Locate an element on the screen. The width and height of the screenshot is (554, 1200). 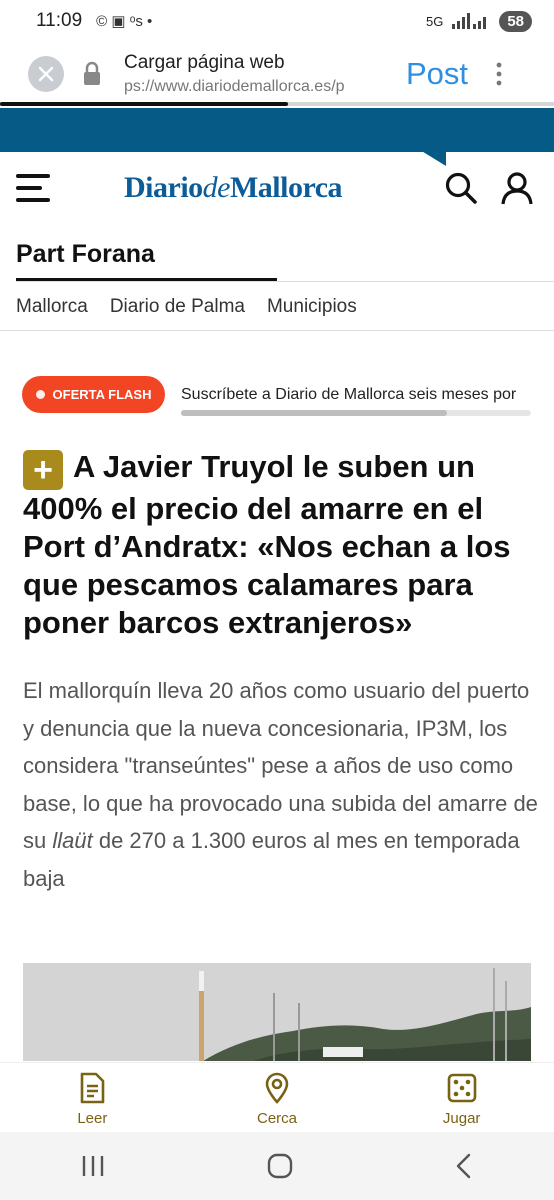
subnav-item-mallorca: Mallorca is located at coordinates (52, 307).